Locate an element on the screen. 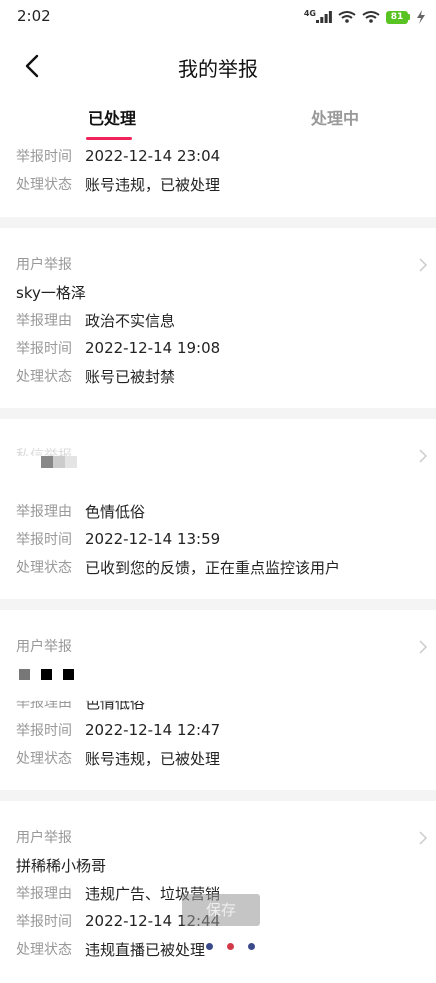  report-card: 举报时间 2022-12-14 23:04 处理状态 账号违规，已被处理 is located at coordinates (218, 179).